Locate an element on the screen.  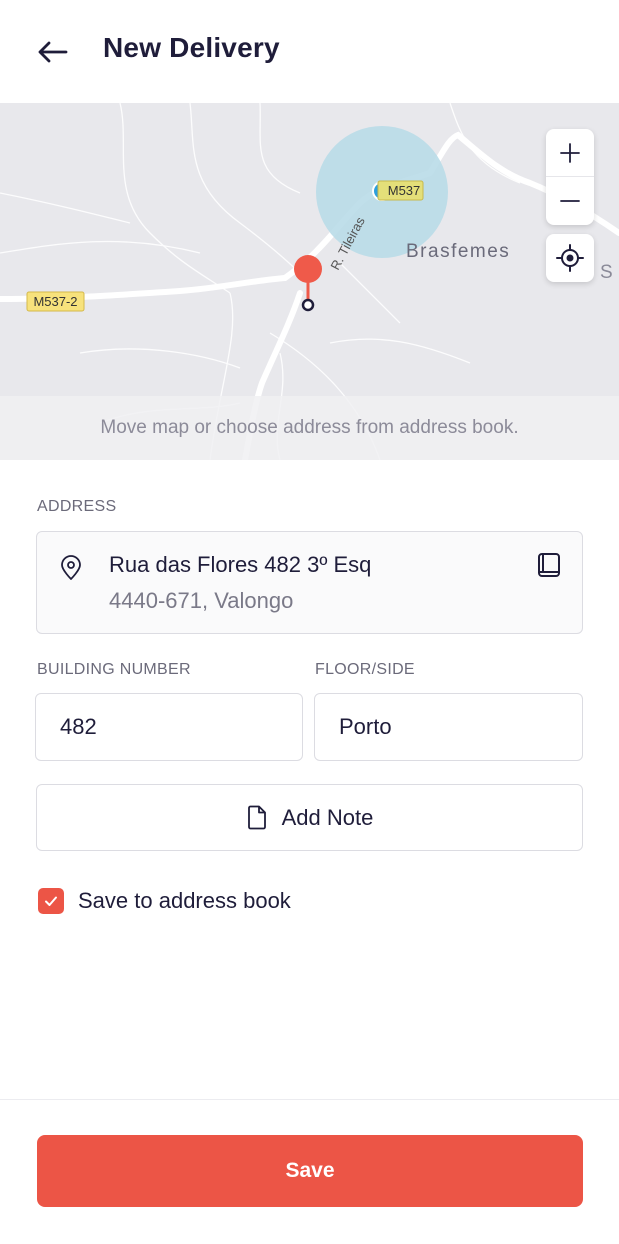
arrow-left-icon is located at coordinates (53, 52).